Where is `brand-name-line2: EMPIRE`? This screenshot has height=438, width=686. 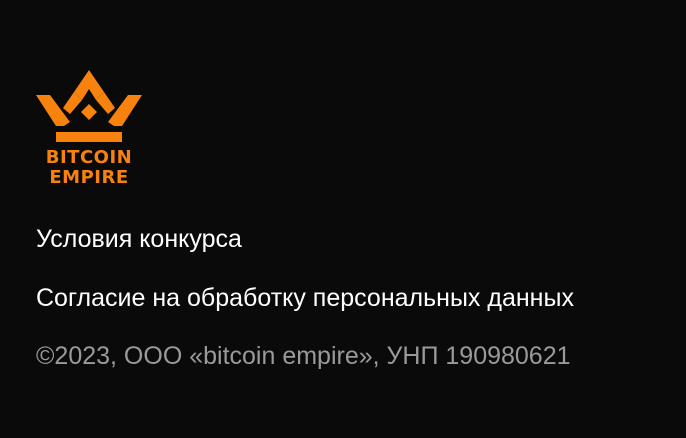 brand-name-line2: EMPIRE is located at coordinates (89, 177).